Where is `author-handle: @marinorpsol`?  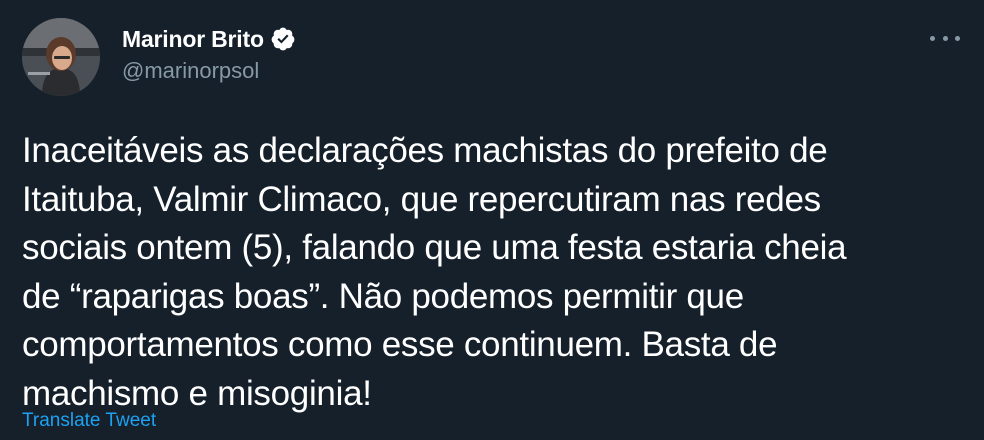 author-handle: @marinorpsol is located at coordinates (209, 71).